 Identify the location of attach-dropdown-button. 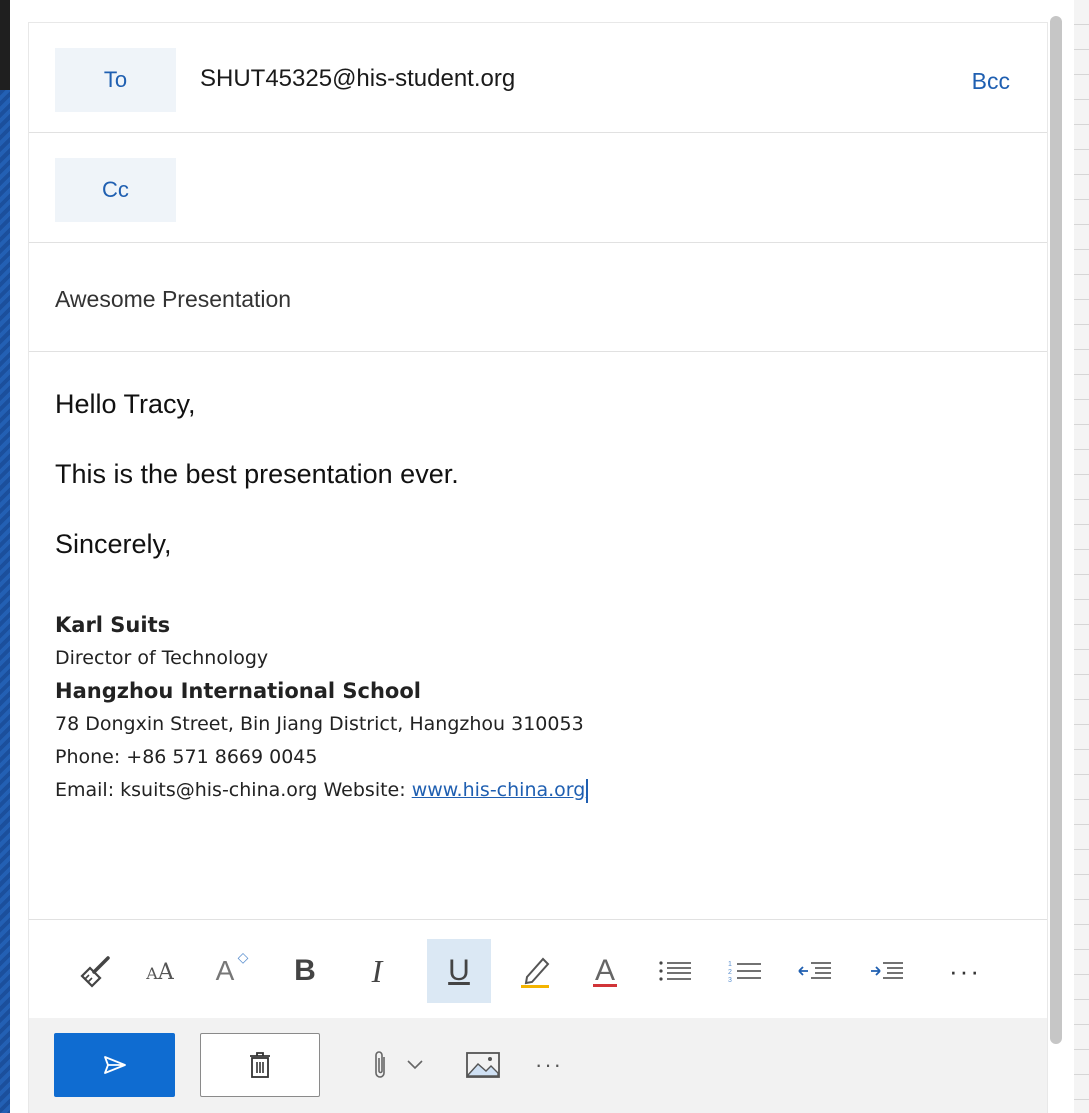
(415, 1065).